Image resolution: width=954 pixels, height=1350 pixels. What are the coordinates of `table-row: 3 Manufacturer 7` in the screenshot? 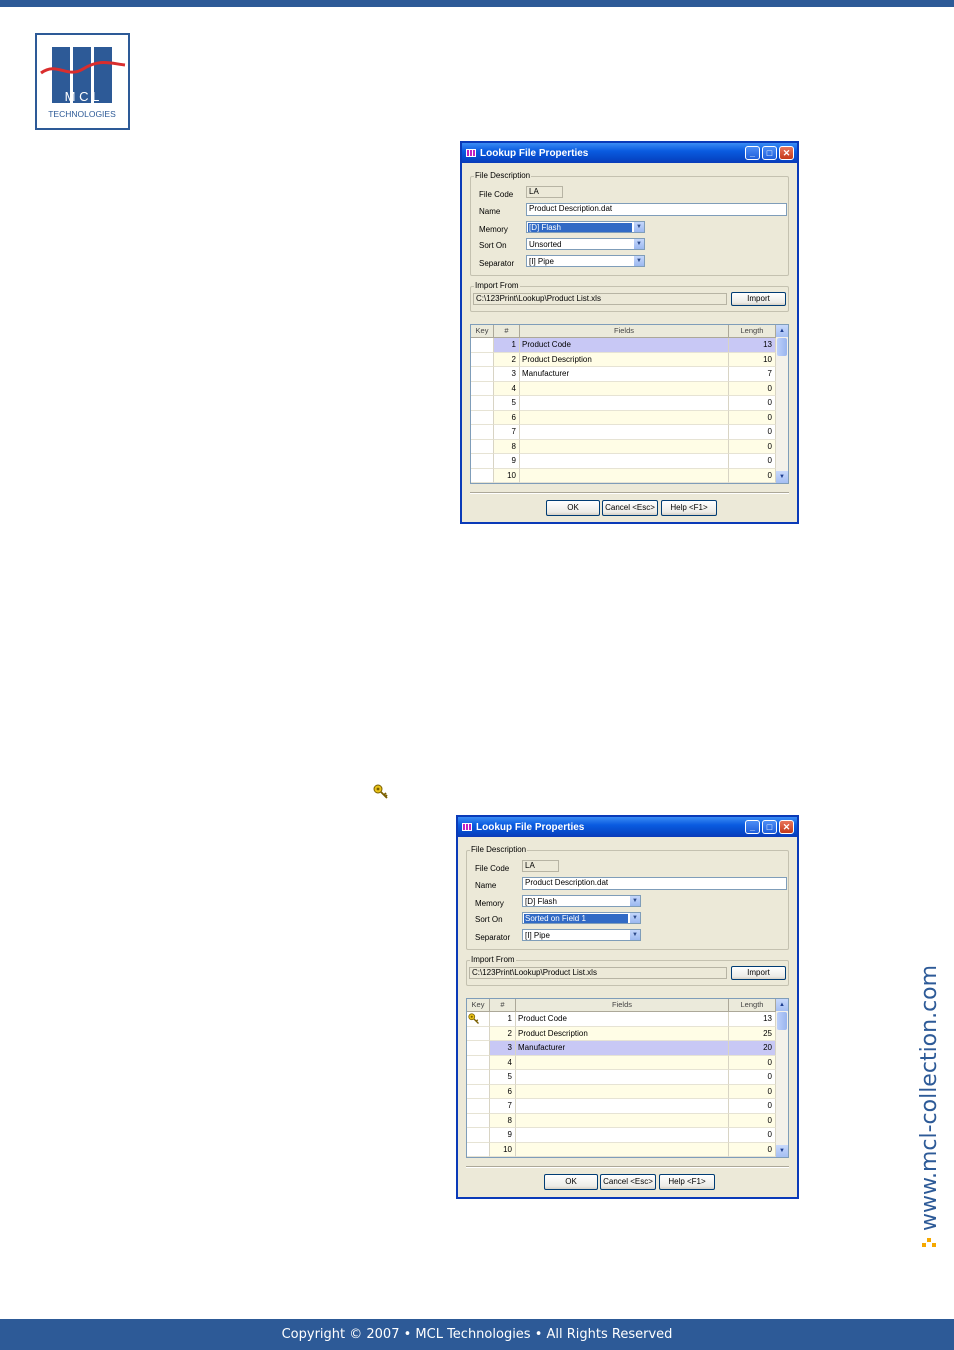 It's located at (623, 374).